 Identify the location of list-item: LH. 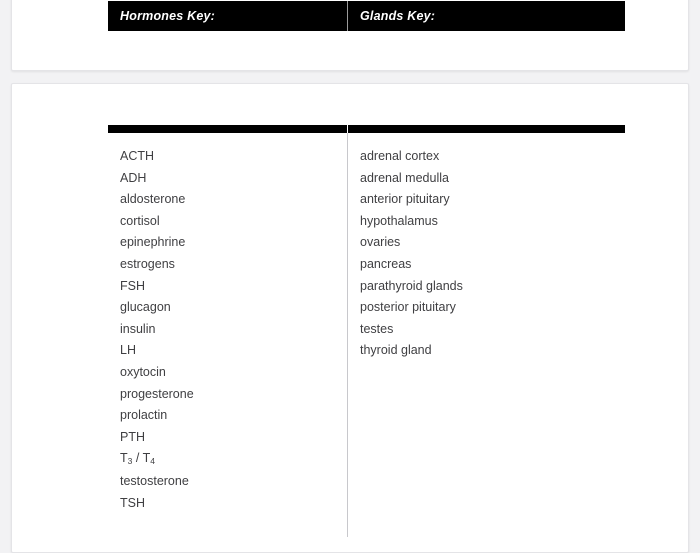
(128, 350).